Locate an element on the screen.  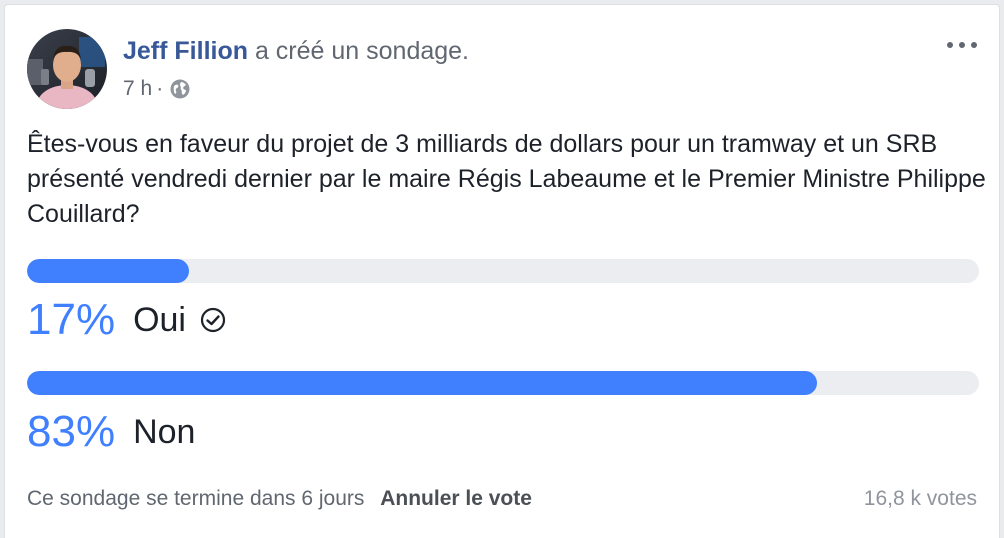
cancel-vote-link: Annuler le vote is located at coordinates (456, 498).